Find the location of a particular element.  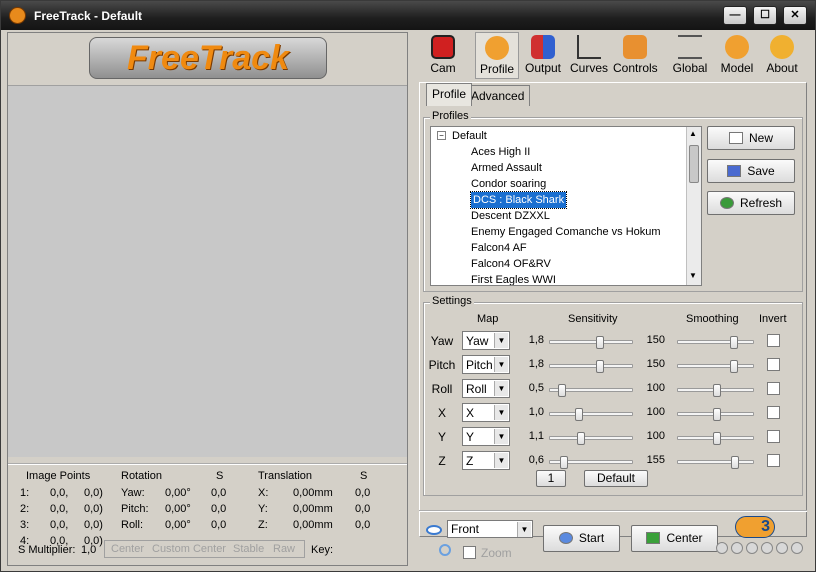

default-button: Default is located at coordinates (616, 478).